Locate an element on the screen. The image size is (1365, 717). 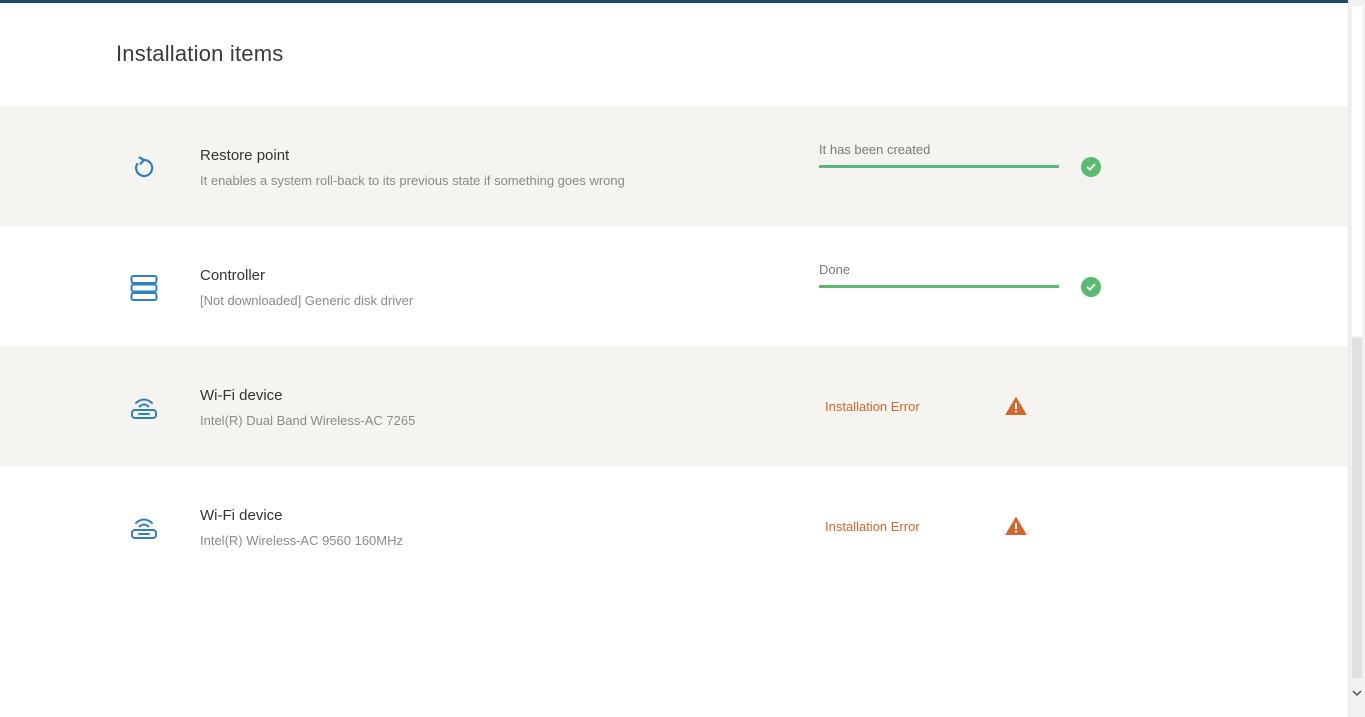
status-text: It has been created is located at coordinates (875, 149).